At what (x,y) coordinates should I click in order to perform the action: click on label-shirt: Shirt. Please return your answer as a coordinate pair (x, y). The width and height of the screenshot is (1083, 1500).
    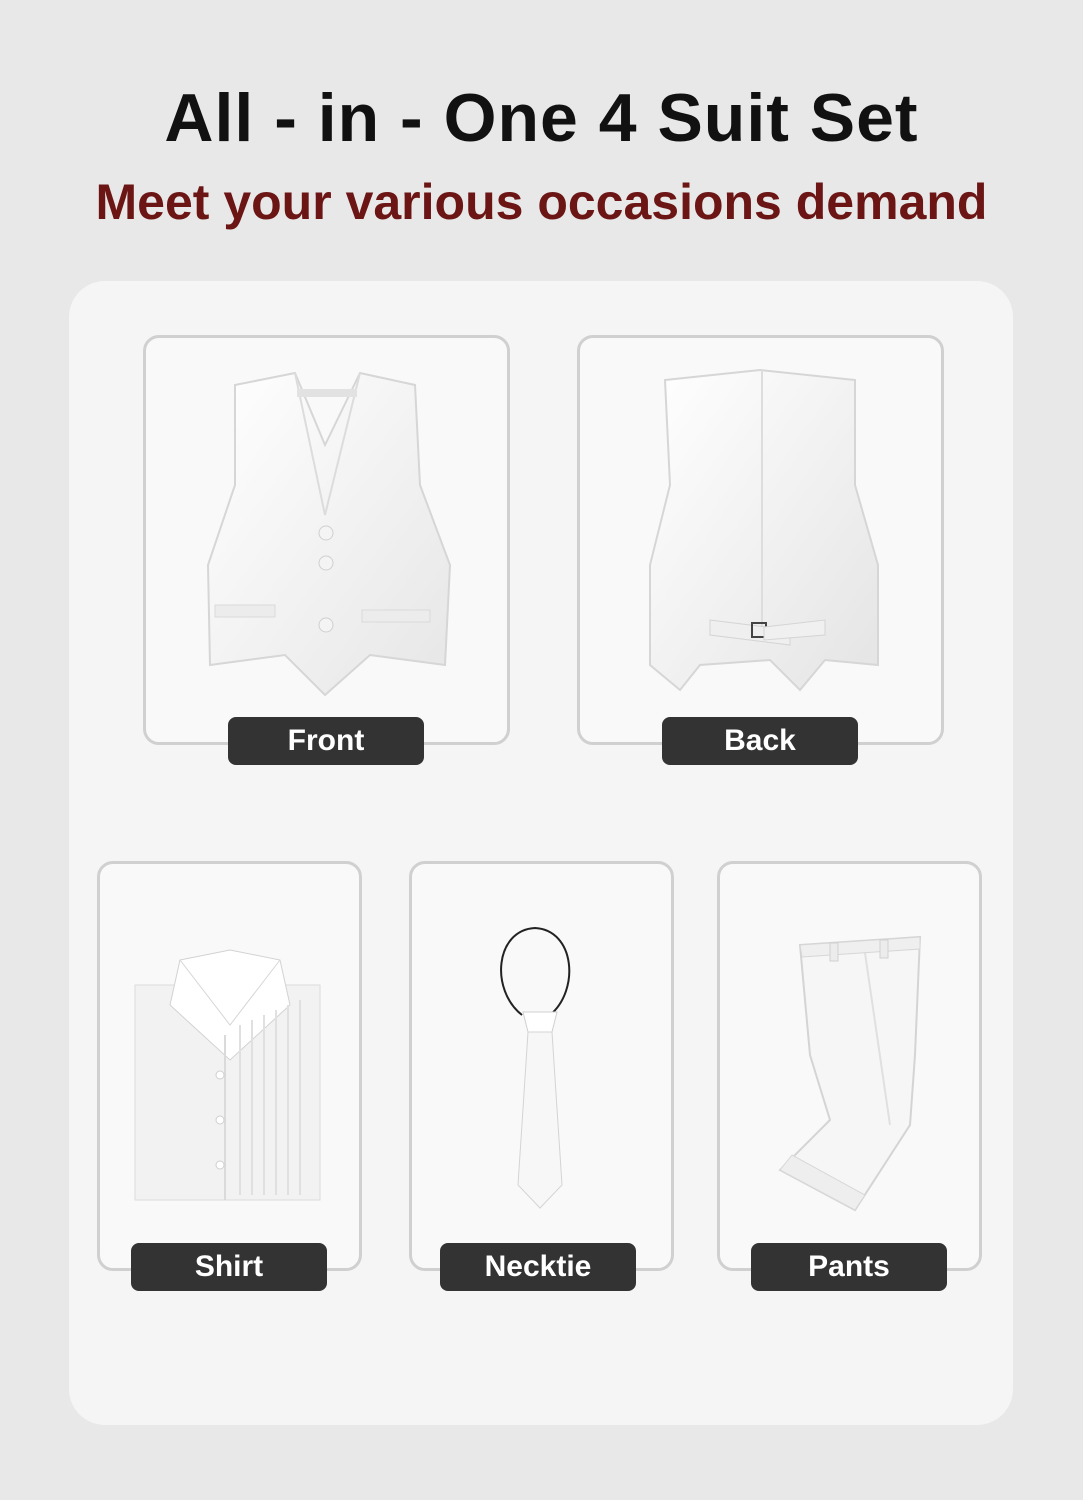
    Looking at the image, I should click on (229, 1267).